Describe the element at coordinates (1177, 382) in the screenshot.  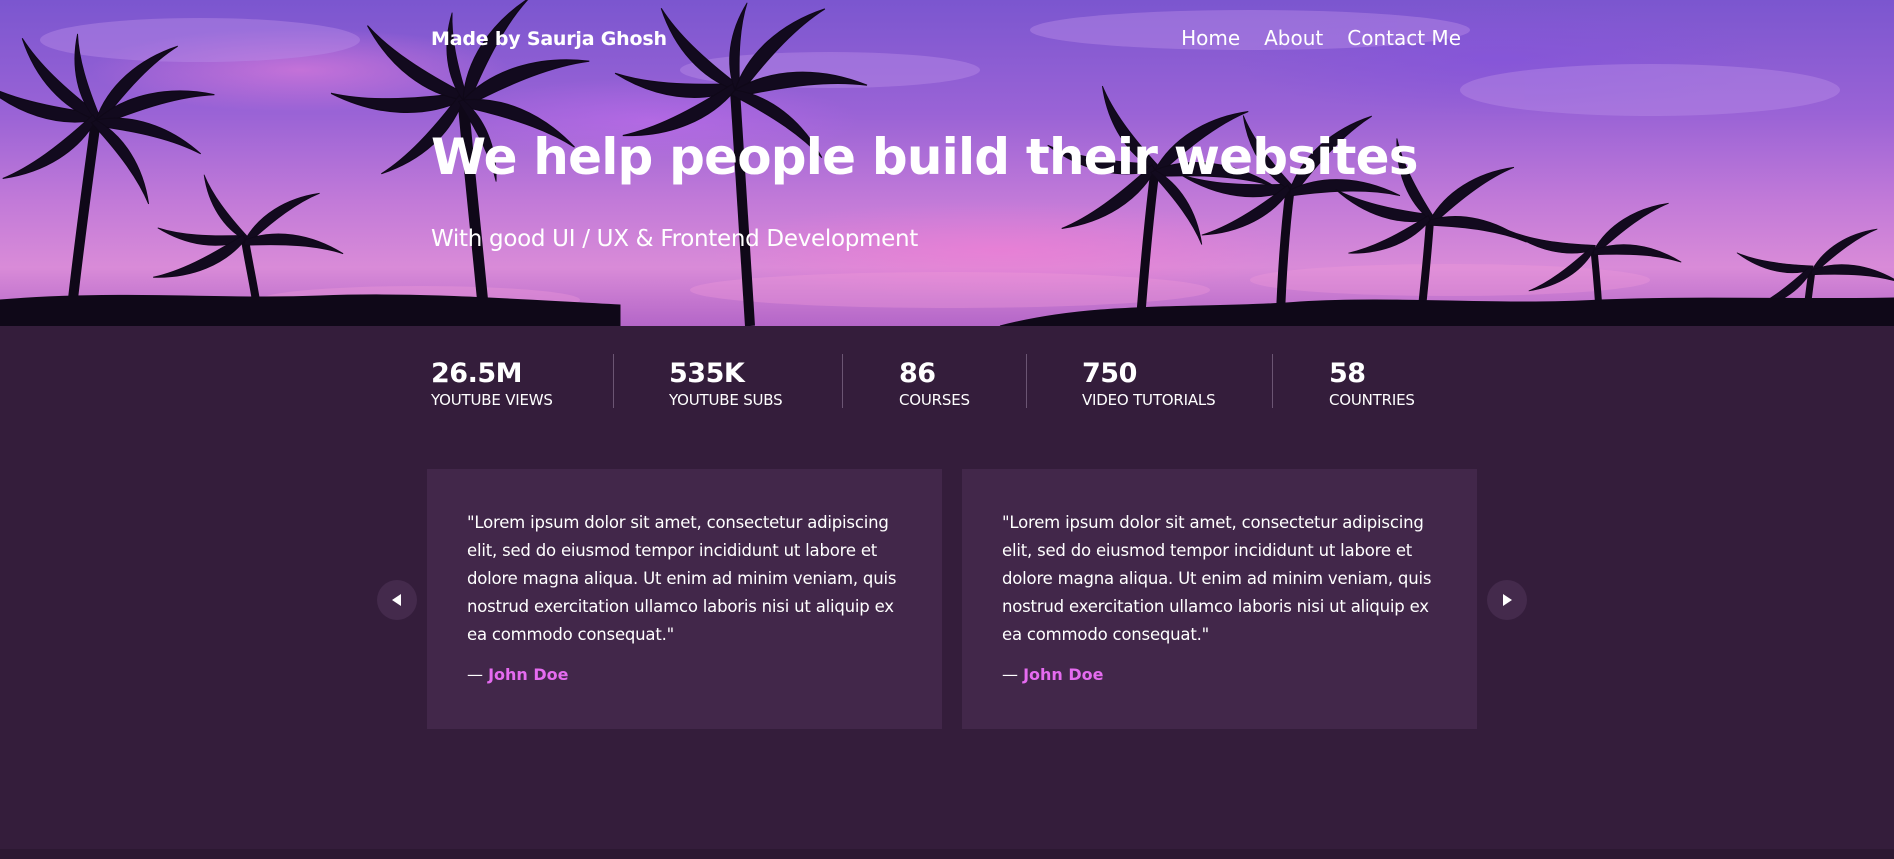
I see `stat-video-tutorials: 750 VIDEO TUTORIALS` at that location.